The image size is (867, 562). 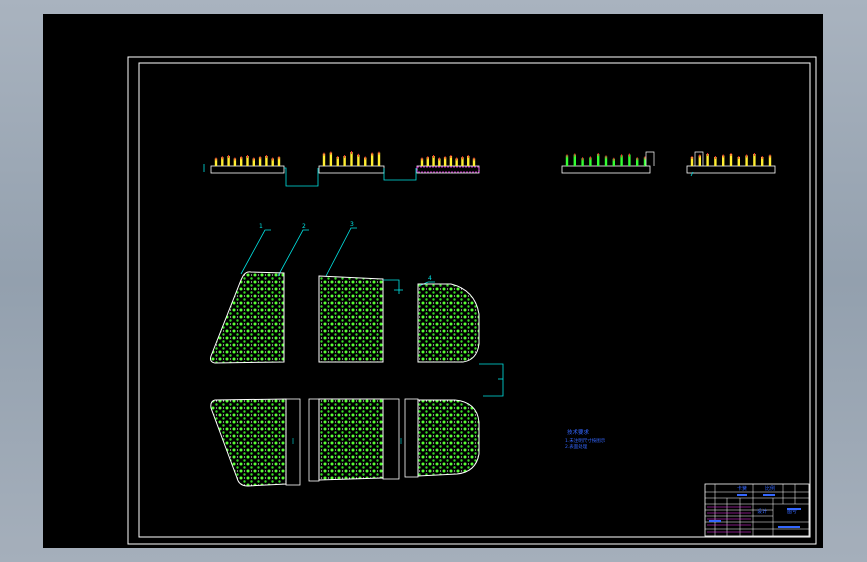 I want to click on panel-row-lower, so click(x=345, y=442).